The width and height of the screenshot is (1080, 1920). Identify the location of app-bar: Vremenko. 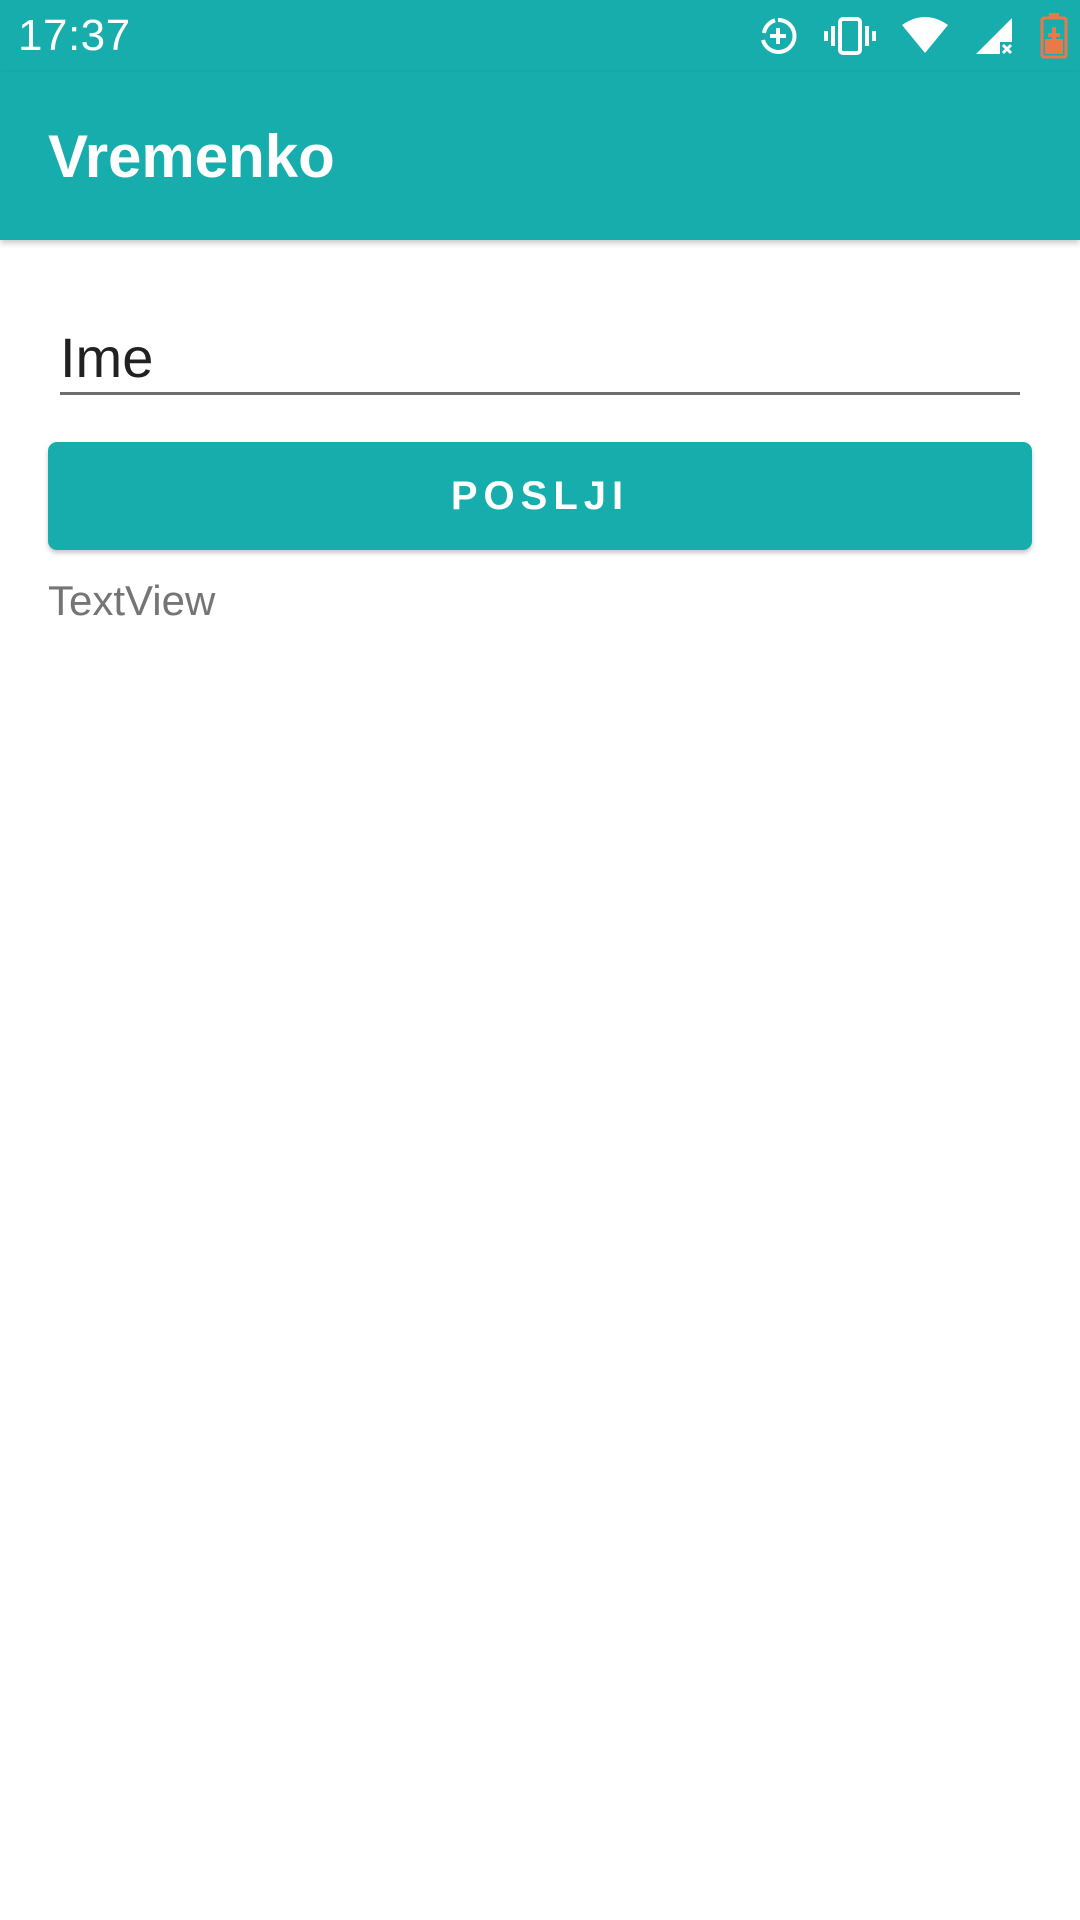
(540, 156).